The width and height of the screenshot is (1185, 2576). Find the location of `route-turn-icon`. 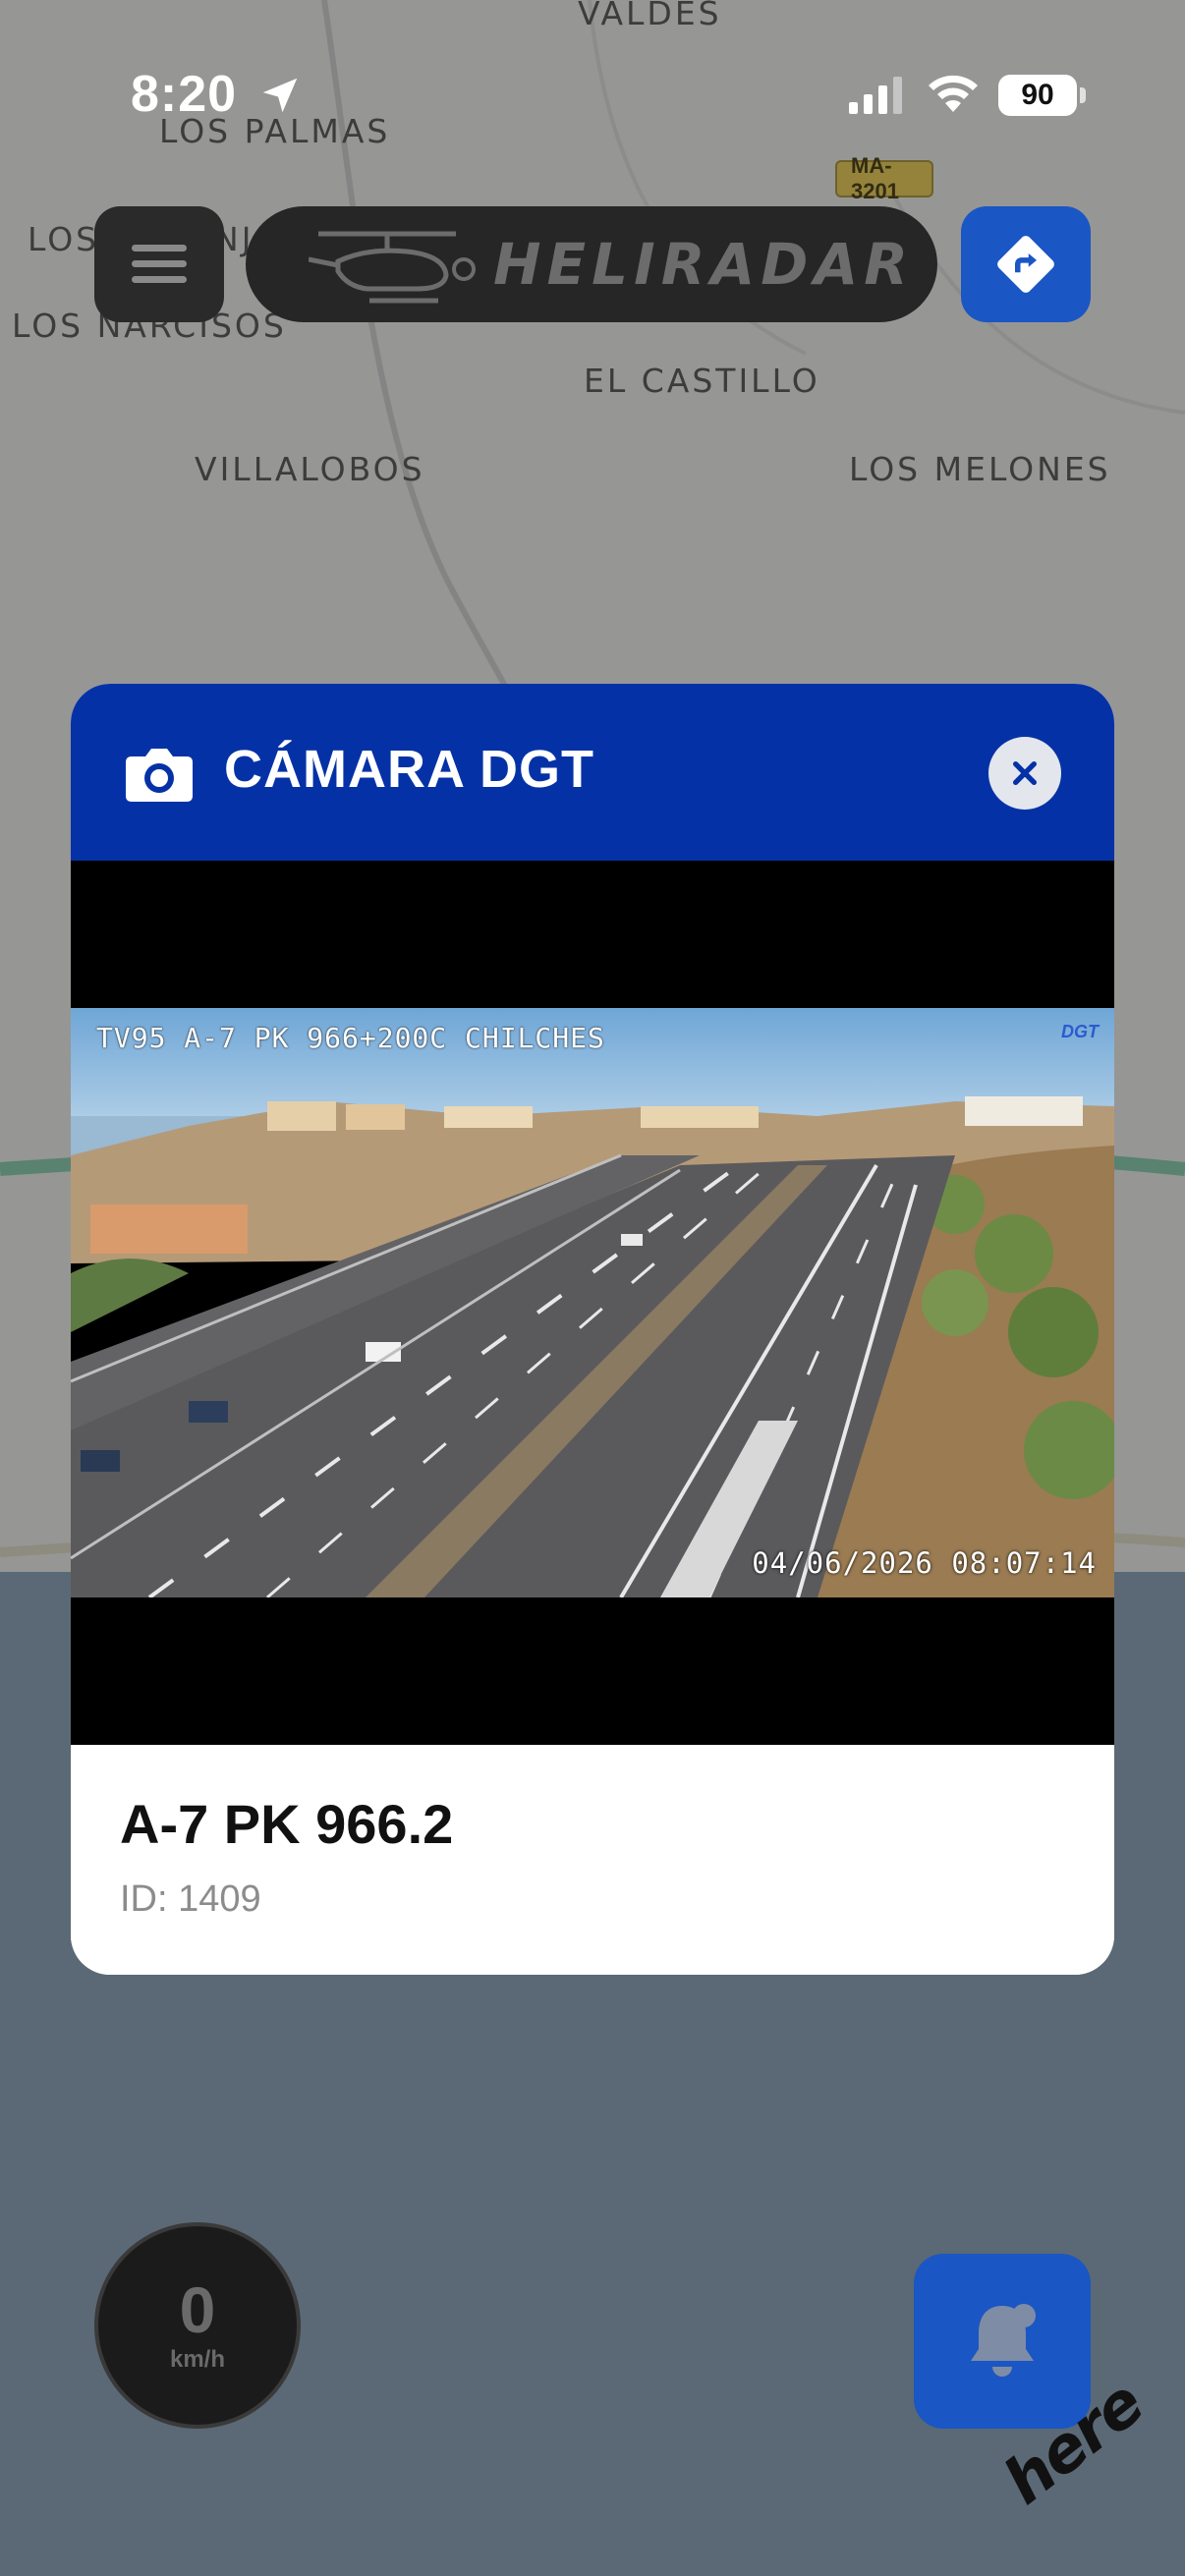

route-turn-icon is located at coordinates (1026, 264).